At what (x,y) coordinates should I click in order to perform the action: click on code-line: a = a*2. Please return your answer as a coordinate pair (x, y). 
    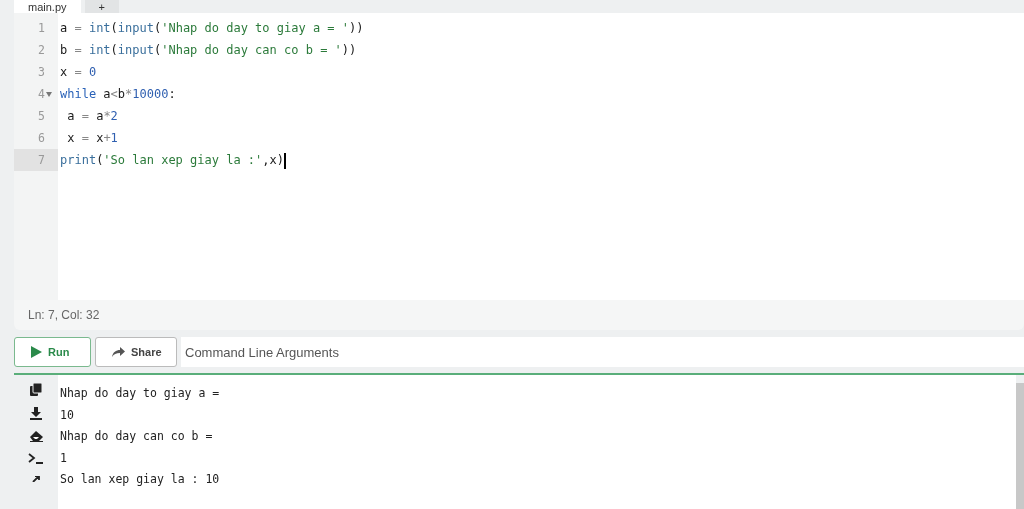
    Looking at the image, I should click on (92, 116).